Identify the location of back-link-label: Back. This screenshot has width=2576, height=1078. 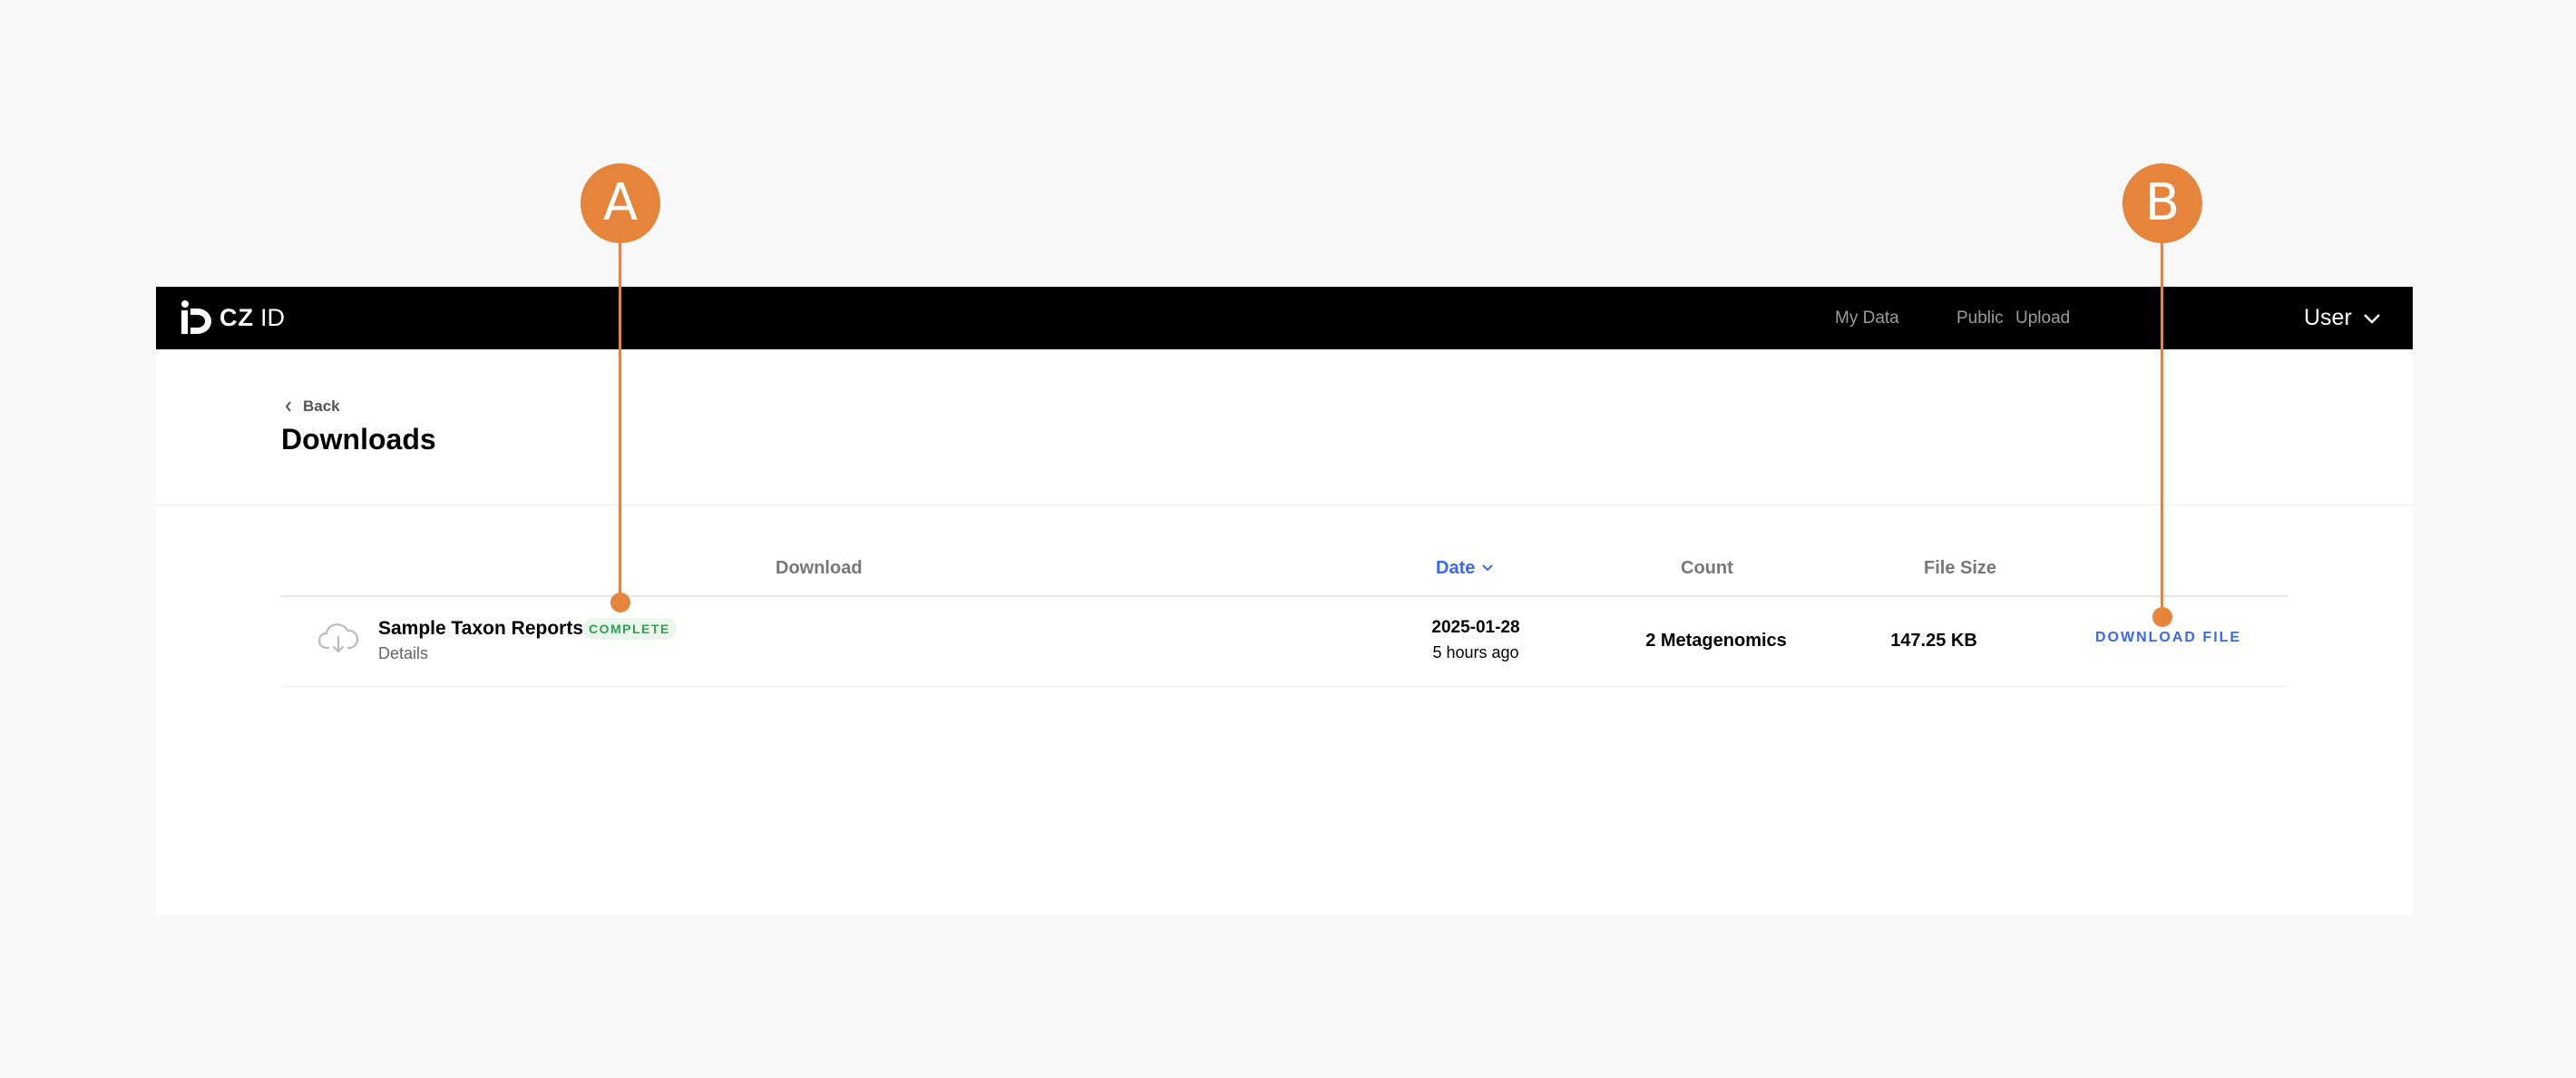
(321, 406).